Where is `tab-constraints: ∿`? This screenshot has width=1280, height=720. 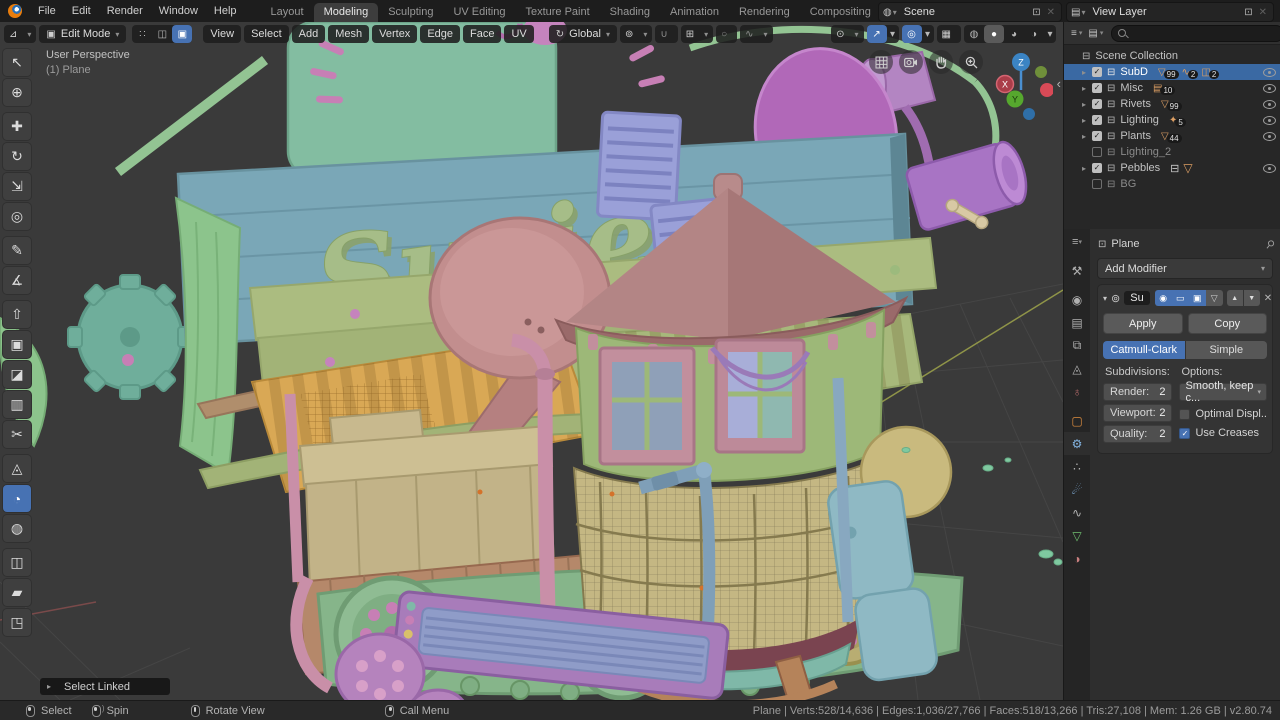
tab-constraints: ∿ is located at coordinates (1077, 512).